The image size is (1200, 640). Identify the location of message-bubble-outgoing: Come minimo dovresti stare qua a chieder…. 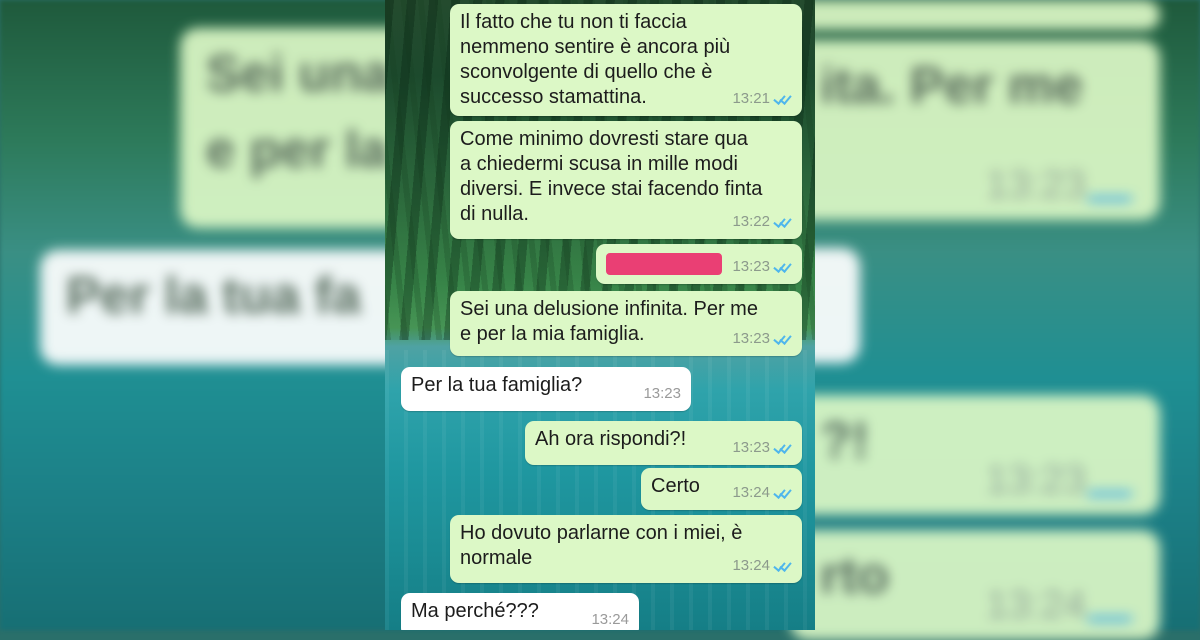
(626, 180).